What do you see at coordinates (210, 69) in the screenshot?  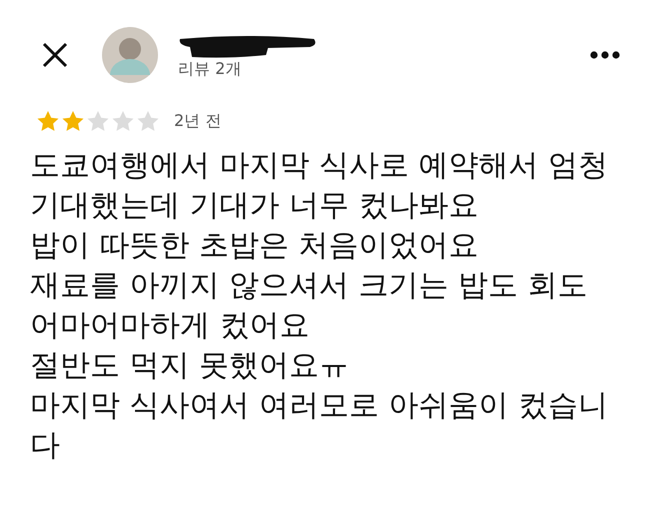 I see `review-count: 리뷰 2개` at bounding box center [210, 69].